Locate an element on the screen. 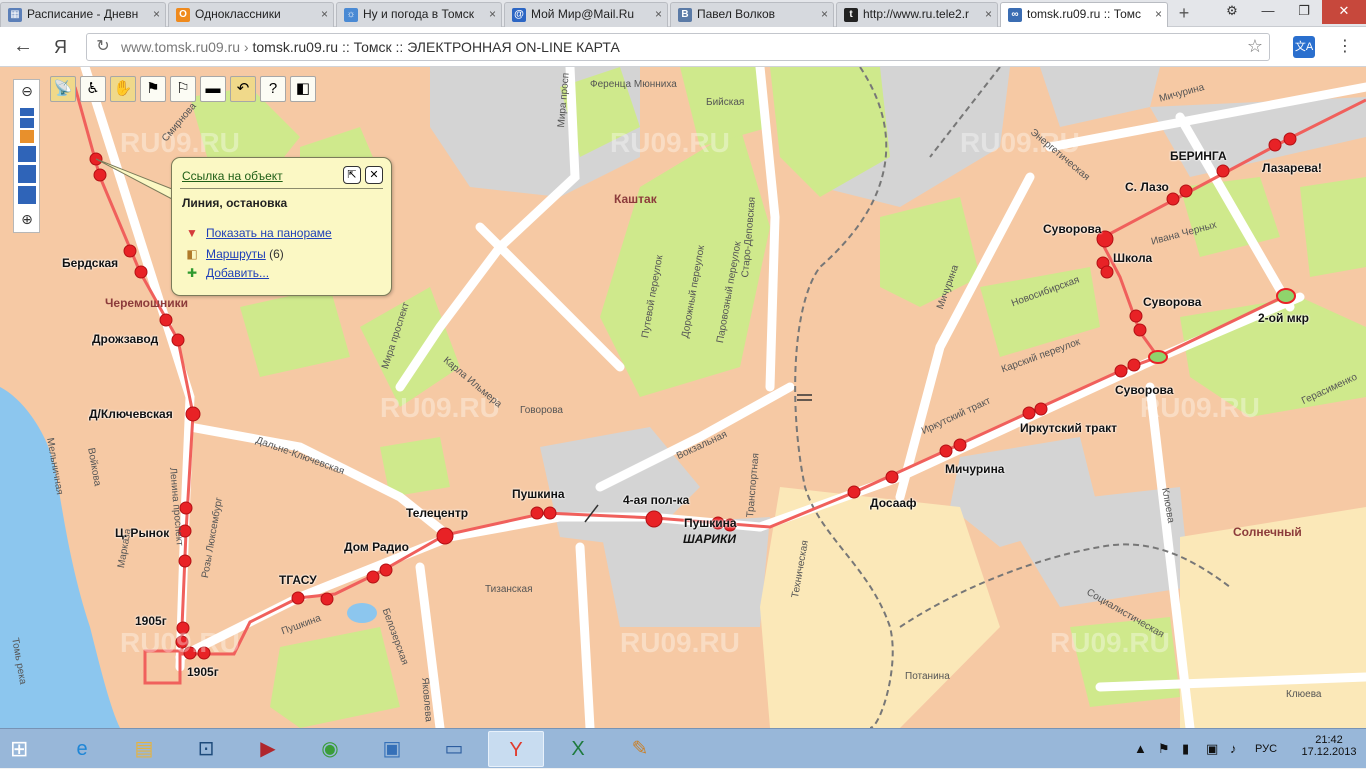 The width and height of the screenshot is (1366, 769). yandex-browser-taskbar-icon: Y is located at coordinates (516, 749).